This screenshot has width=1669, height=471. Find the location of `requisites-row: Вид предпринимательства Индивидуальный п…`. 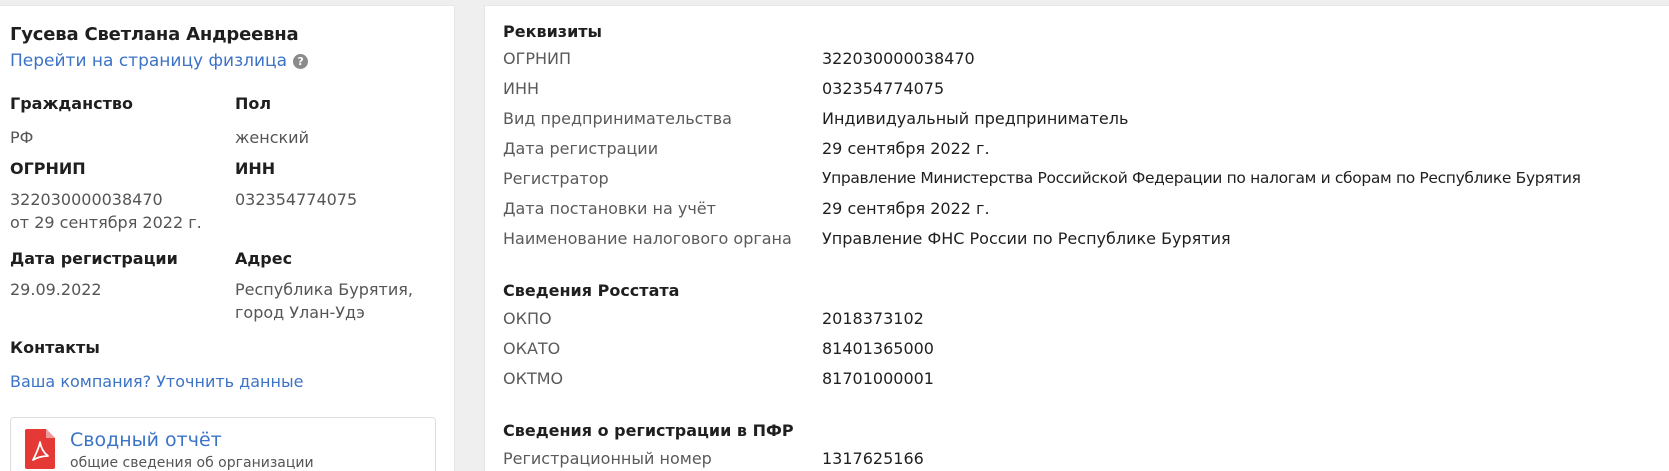

requisites-row: Вид предпринимательства Индивидуальный п… is located at coordinates (834, 122).